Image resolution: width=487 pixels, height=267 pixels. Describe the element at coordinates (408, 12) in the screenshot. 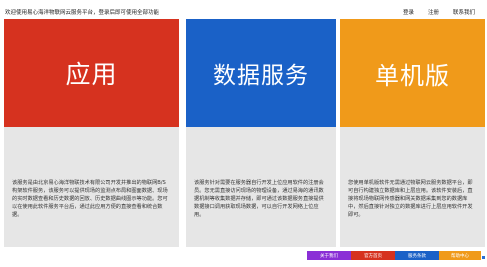

I see `login-link: 登录` at that location.